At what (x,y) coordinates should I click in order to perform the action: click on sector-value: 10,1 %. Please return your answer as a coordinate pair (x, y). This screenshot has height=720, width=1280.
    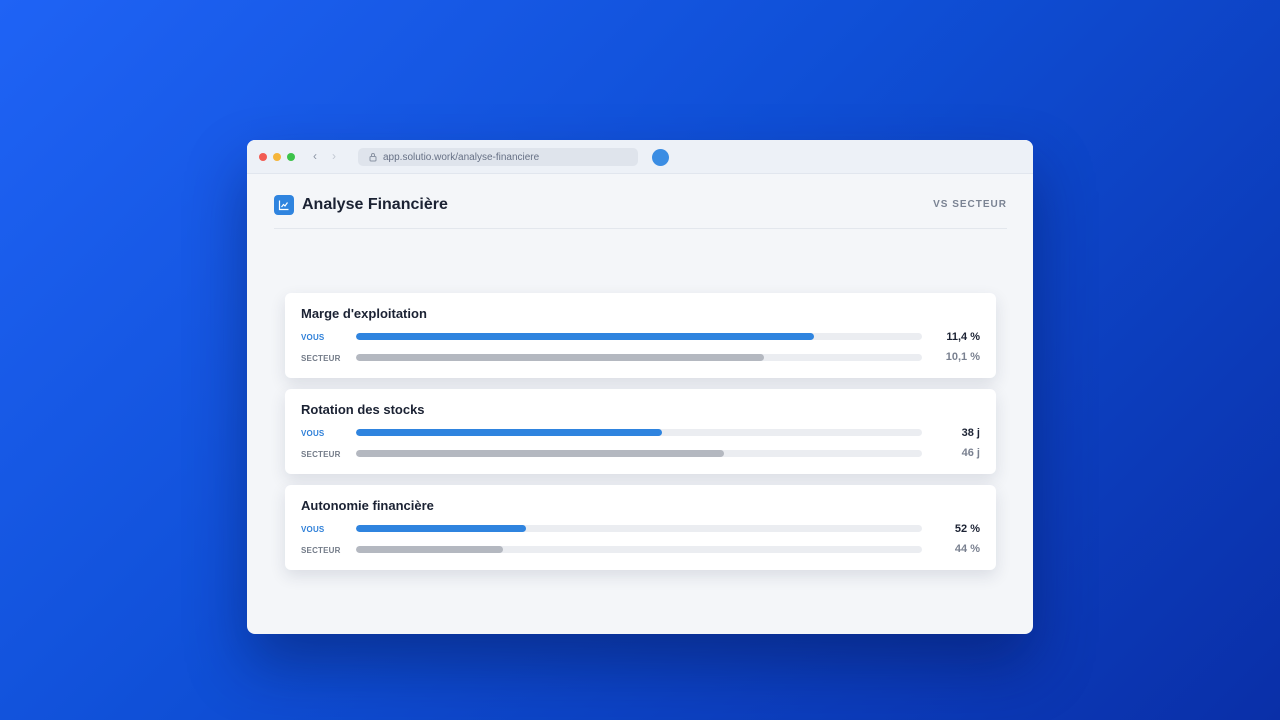
    Looking at the image, I should click on (962, 357).